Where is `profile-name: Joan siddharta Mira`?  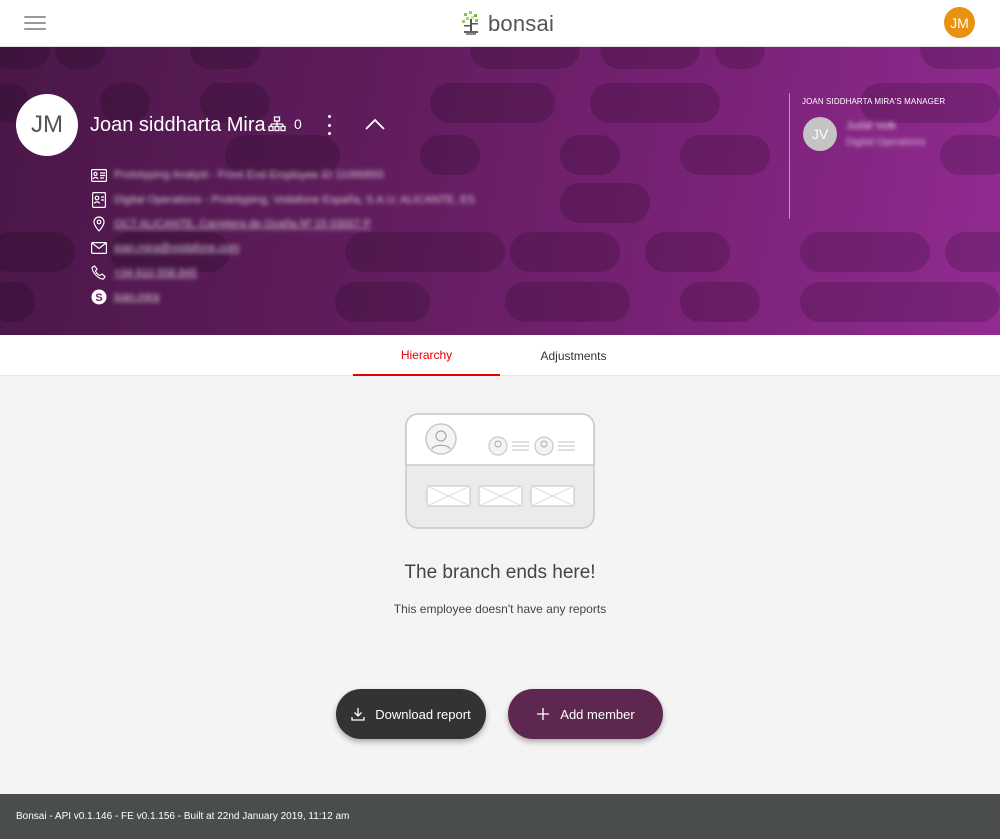 profile-name: Joan siddharta Mira is located at coordinates (178, 125).